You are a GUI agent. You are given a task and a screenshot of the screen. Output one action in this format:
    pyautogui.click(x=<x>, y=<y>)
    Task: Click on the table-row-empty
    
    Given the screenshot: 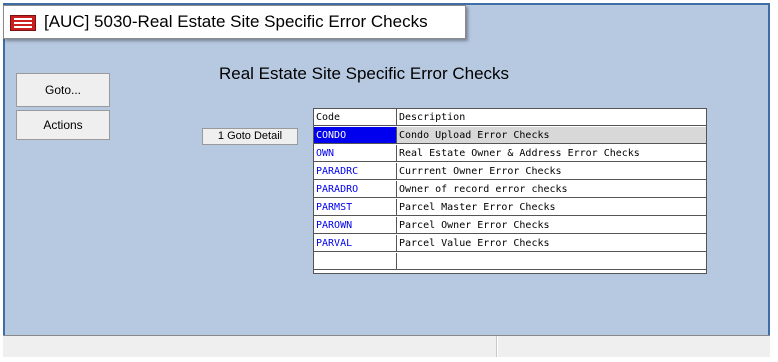 What is the action you would take?
    pyautogui.click(x=510, y=262)
    